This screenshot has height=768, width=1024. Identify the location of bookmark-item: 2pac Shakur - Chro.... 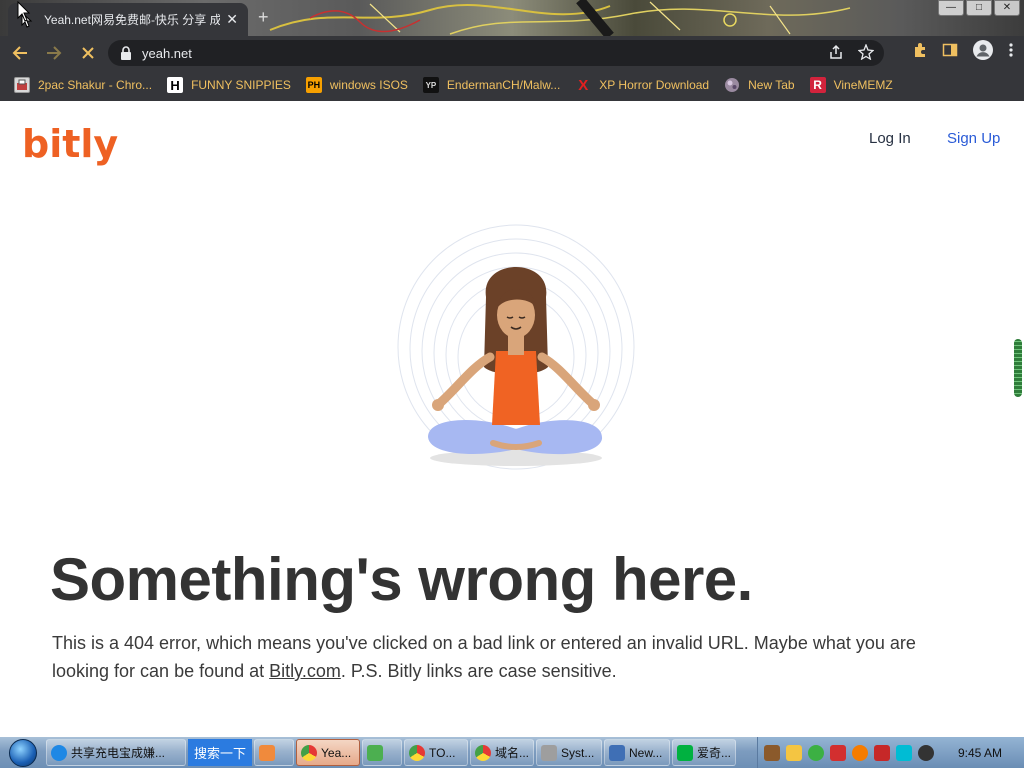
(83, 85).